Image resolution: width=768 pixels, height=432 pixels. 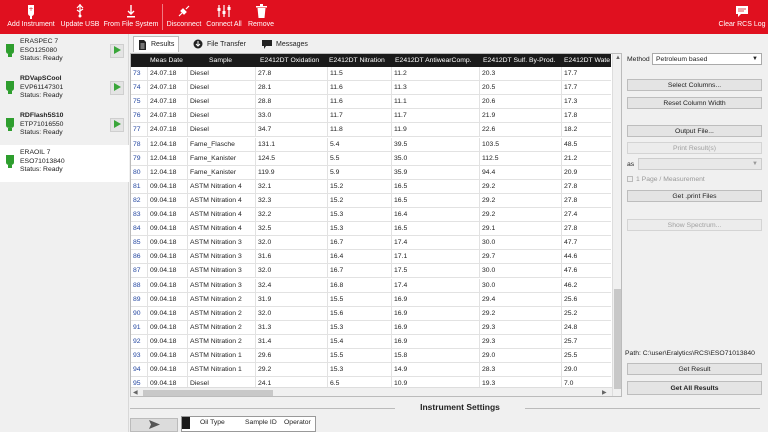 I want to click on scroll-right-icon: ▶, so click(x=604, y=392).